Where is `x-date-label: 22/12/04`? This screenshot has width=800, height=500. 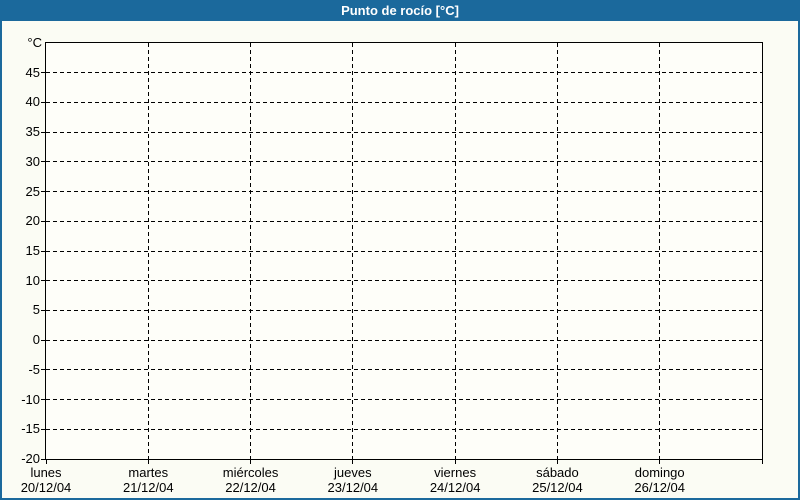
x-date-label: 22/12/04 is located at coordinates (250, 487).